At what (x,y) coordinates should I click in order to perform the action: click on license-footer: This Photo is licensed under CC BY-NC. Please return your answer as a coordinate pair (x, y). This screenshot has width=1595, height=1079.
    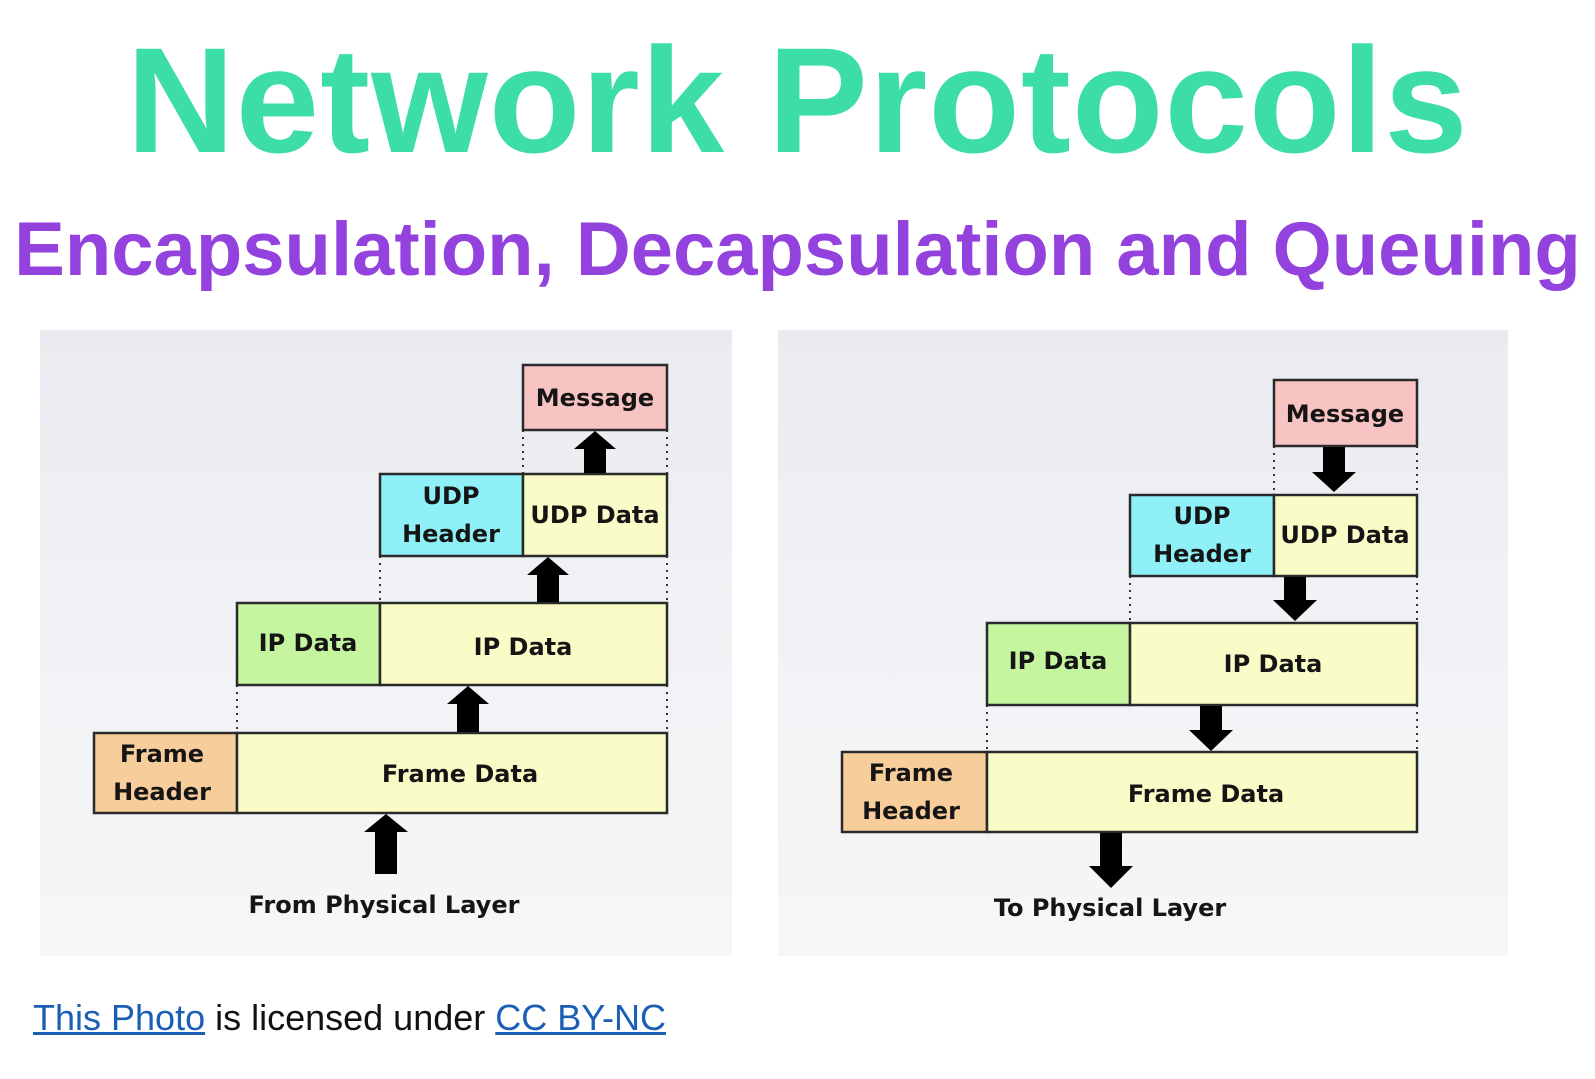
    Looking at the image, I should click on (349, 1018).